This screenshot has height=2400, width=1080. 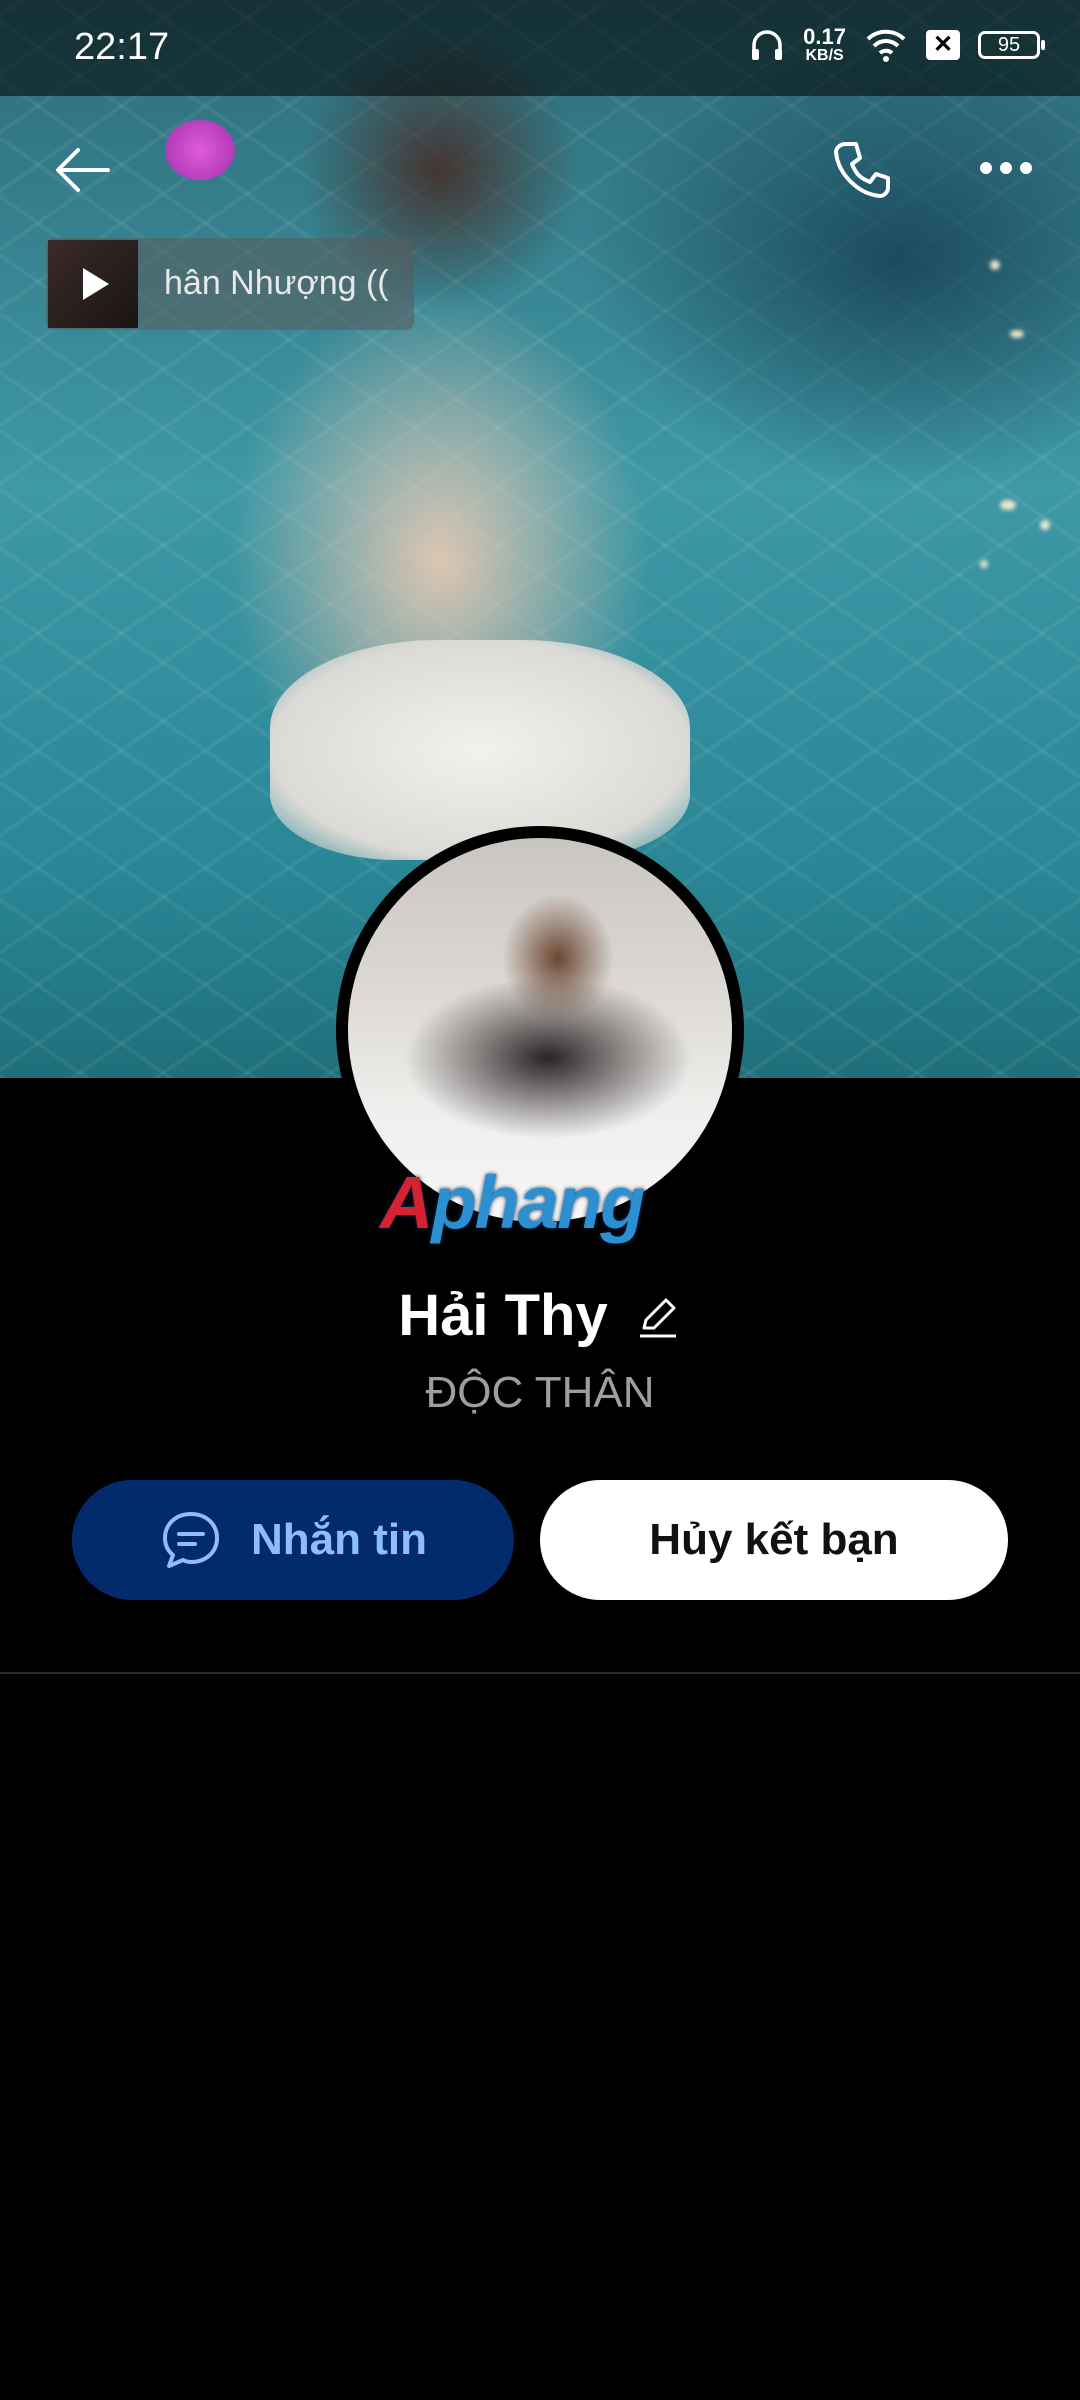 I want to click on status-bar: 22:17 0.17 KB/S ✕ 95, so click(x=540, y=48).